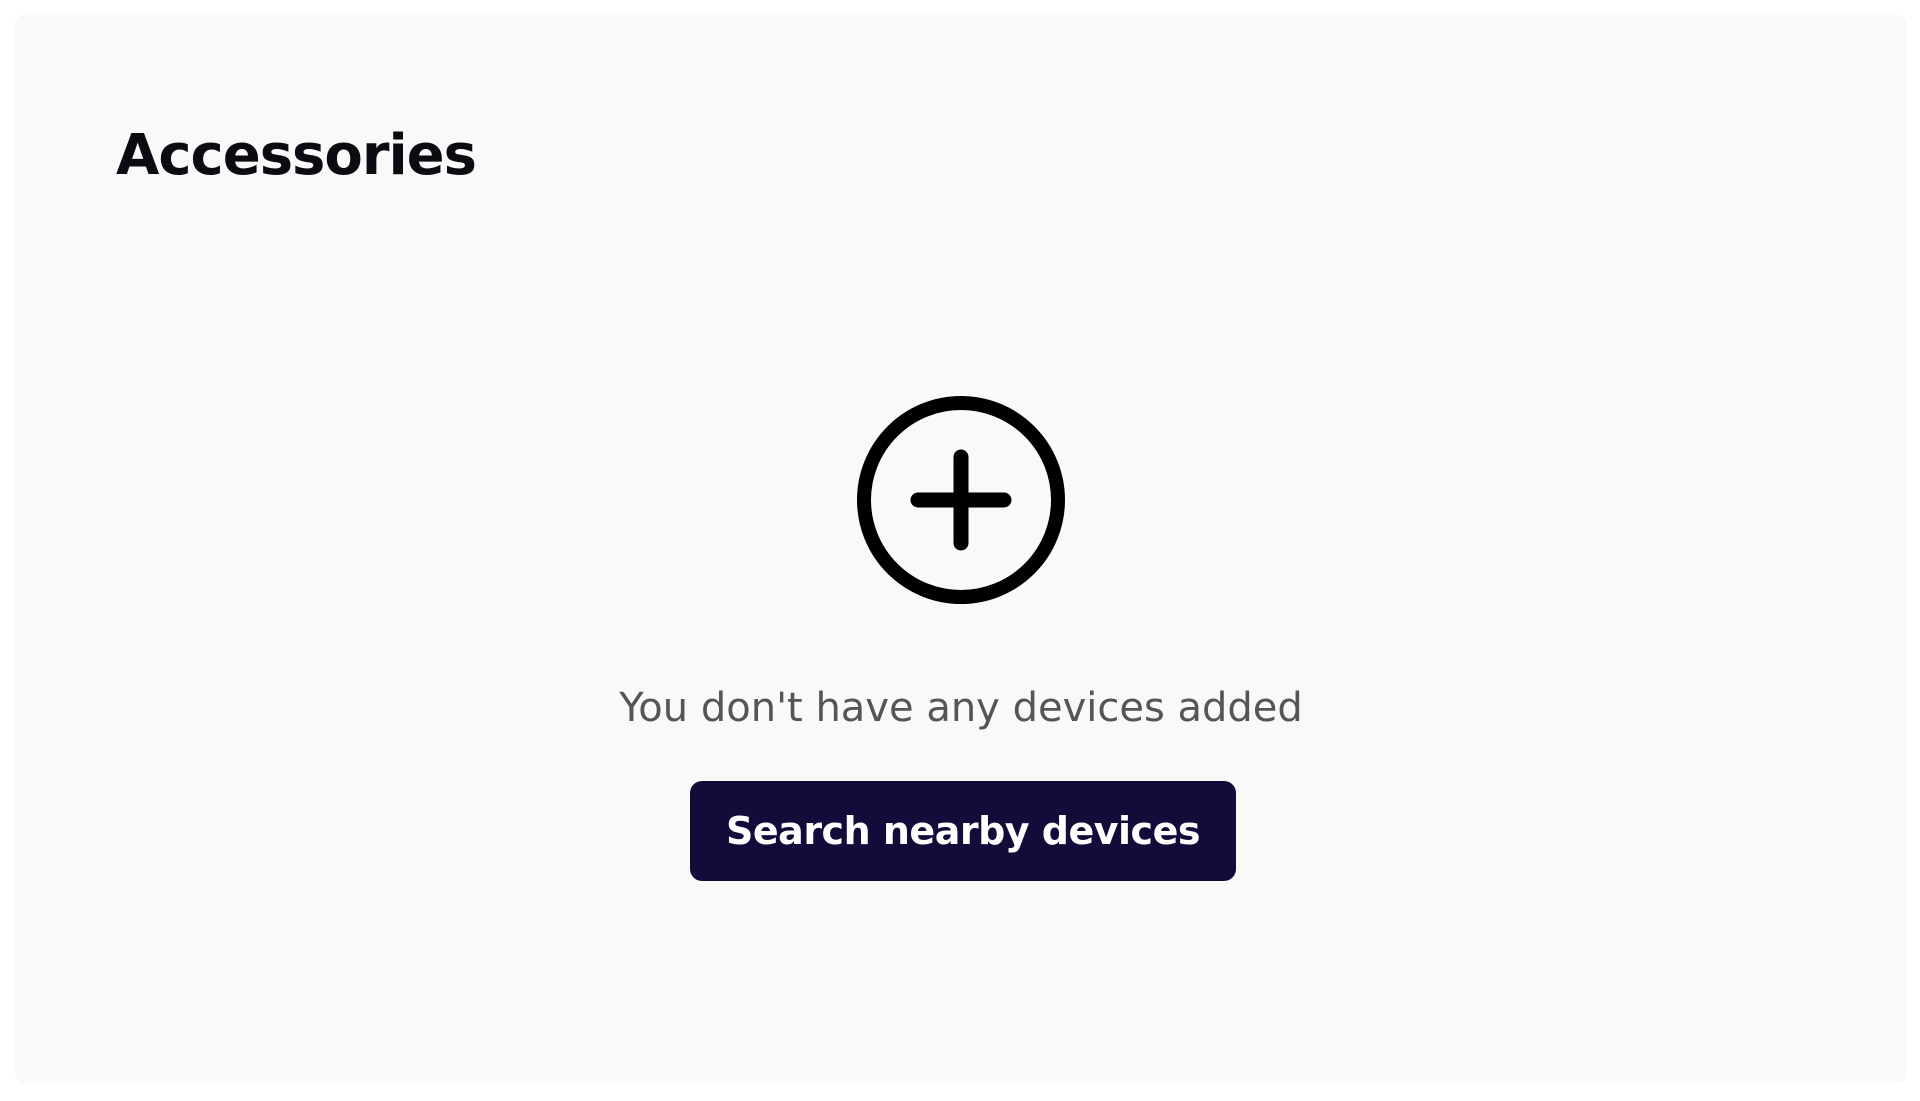 Image resolution: width=1920 pixels, height=1101 pixels. Describe the element at coordinates (963, 831) in the screenshot. I see `search-nearby-devices-button: Search nearby devices` at that location.